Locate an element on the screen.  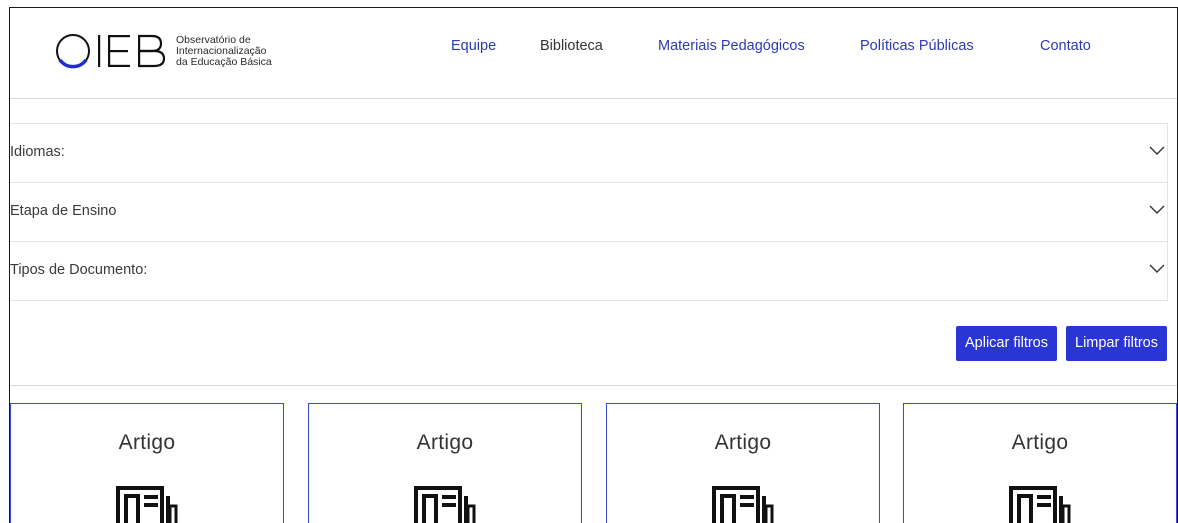
apply-filters-button: Aplicar filtros is located at coordinates (1006, 343).